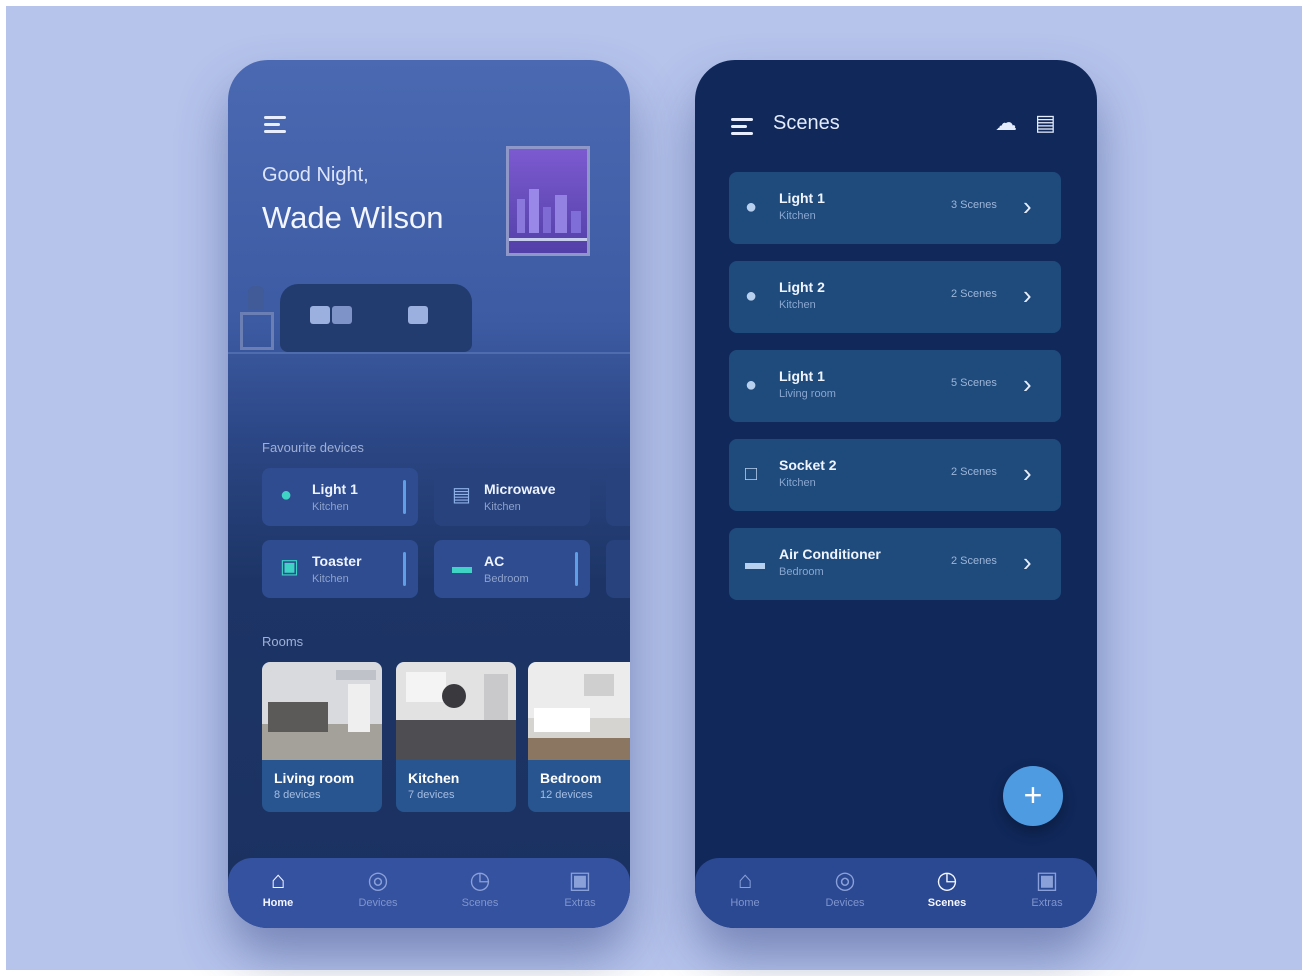 This screenshot has height=976, width=1307. What do you see at coordinates (512, 569) in the screenshot?
I see `device-card-ac: ▬ AC Bedroom` at bounding box center [512, 569].